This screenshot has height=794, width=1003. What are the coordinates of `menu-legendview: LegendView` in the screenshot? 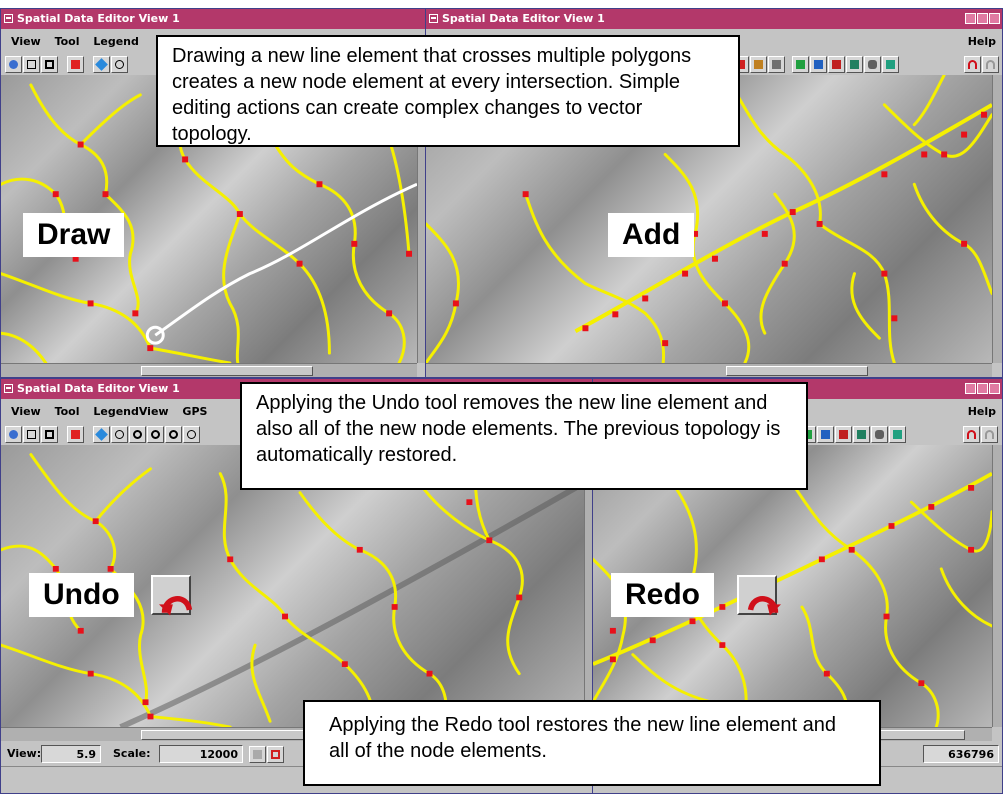 It's located at (130, 412).